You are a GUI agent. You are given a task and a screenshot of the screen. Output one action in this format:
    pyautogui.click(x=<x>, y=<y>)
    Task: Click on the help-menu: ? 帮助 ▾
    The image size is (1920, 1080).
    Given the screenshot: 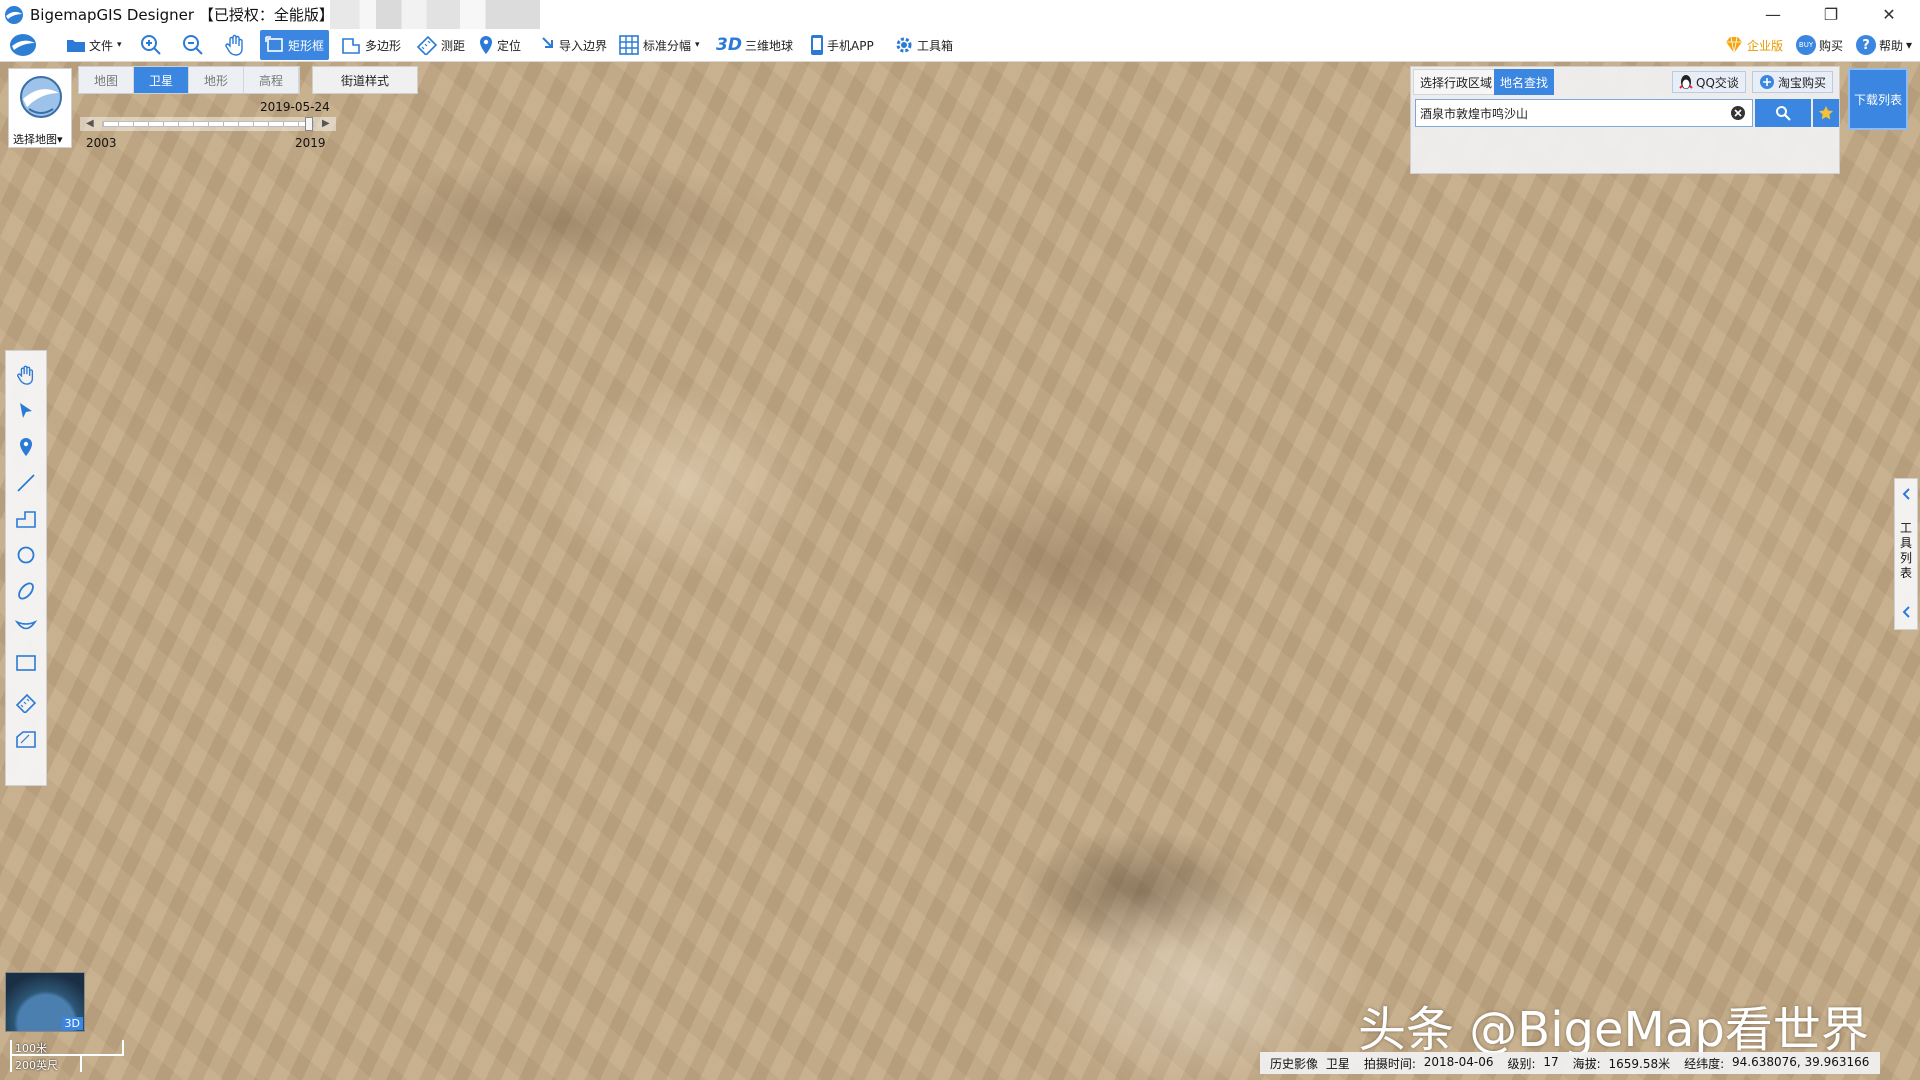 What is the action you would take?
    pyautogui.click(x=1884, y=45)
    